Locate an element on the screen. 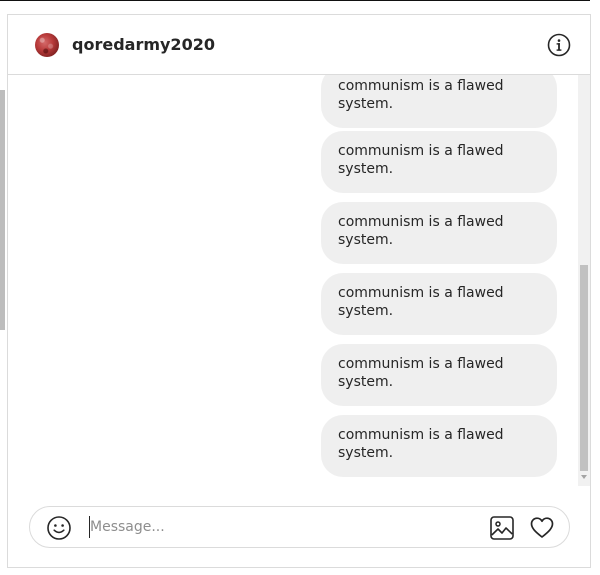  avatar is located at coordinates (47, 45).